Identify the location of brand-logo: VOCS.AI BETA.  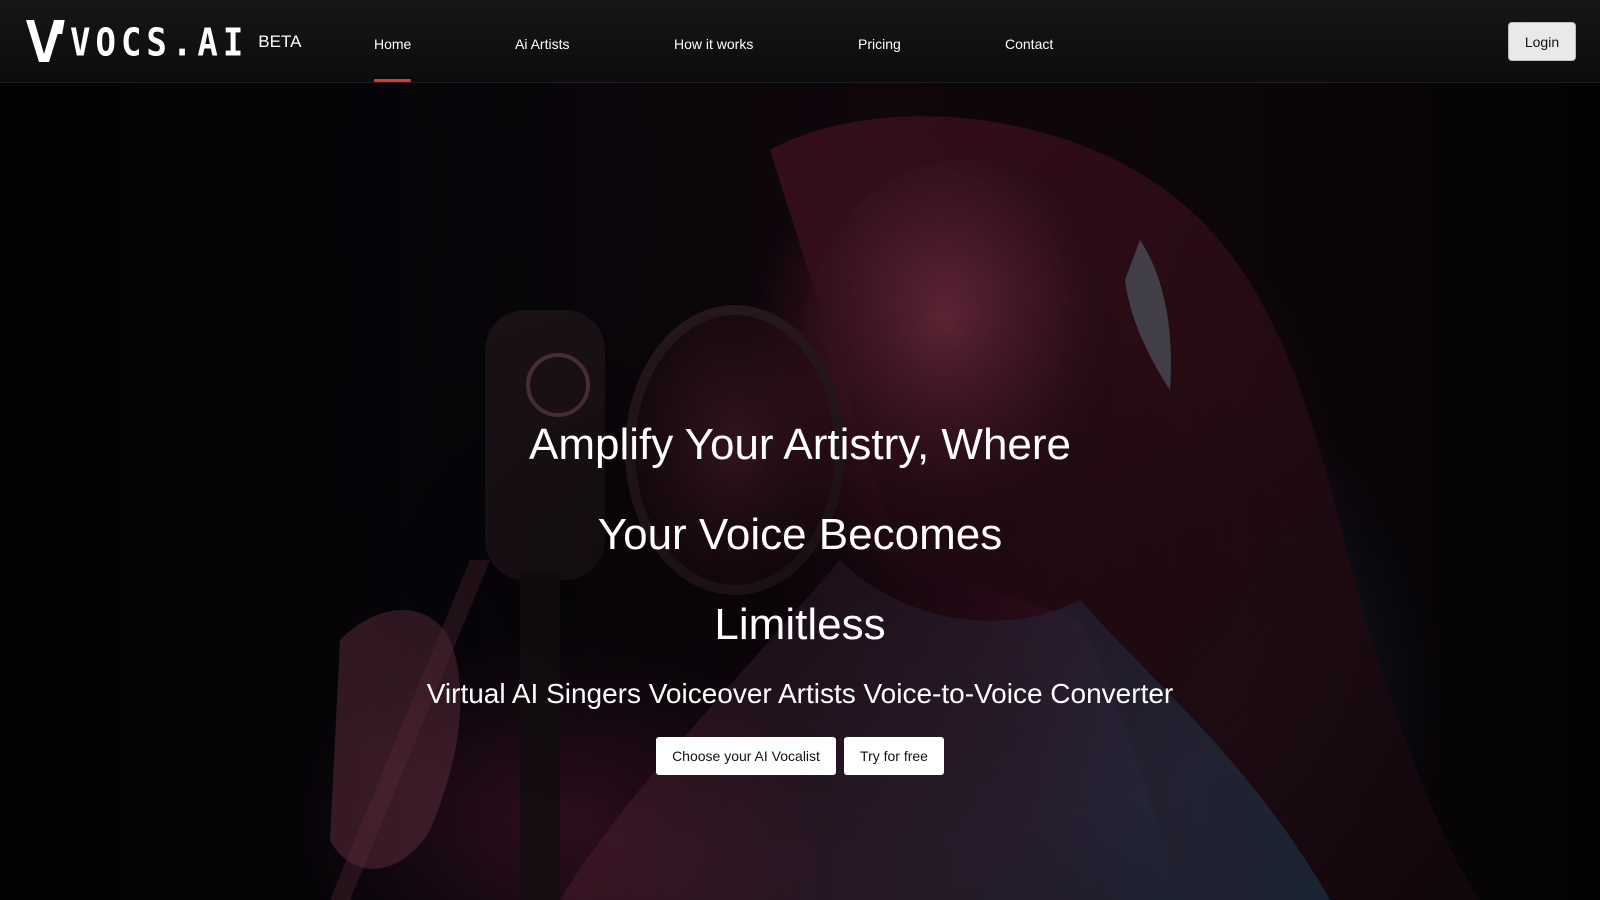
(162, 40).